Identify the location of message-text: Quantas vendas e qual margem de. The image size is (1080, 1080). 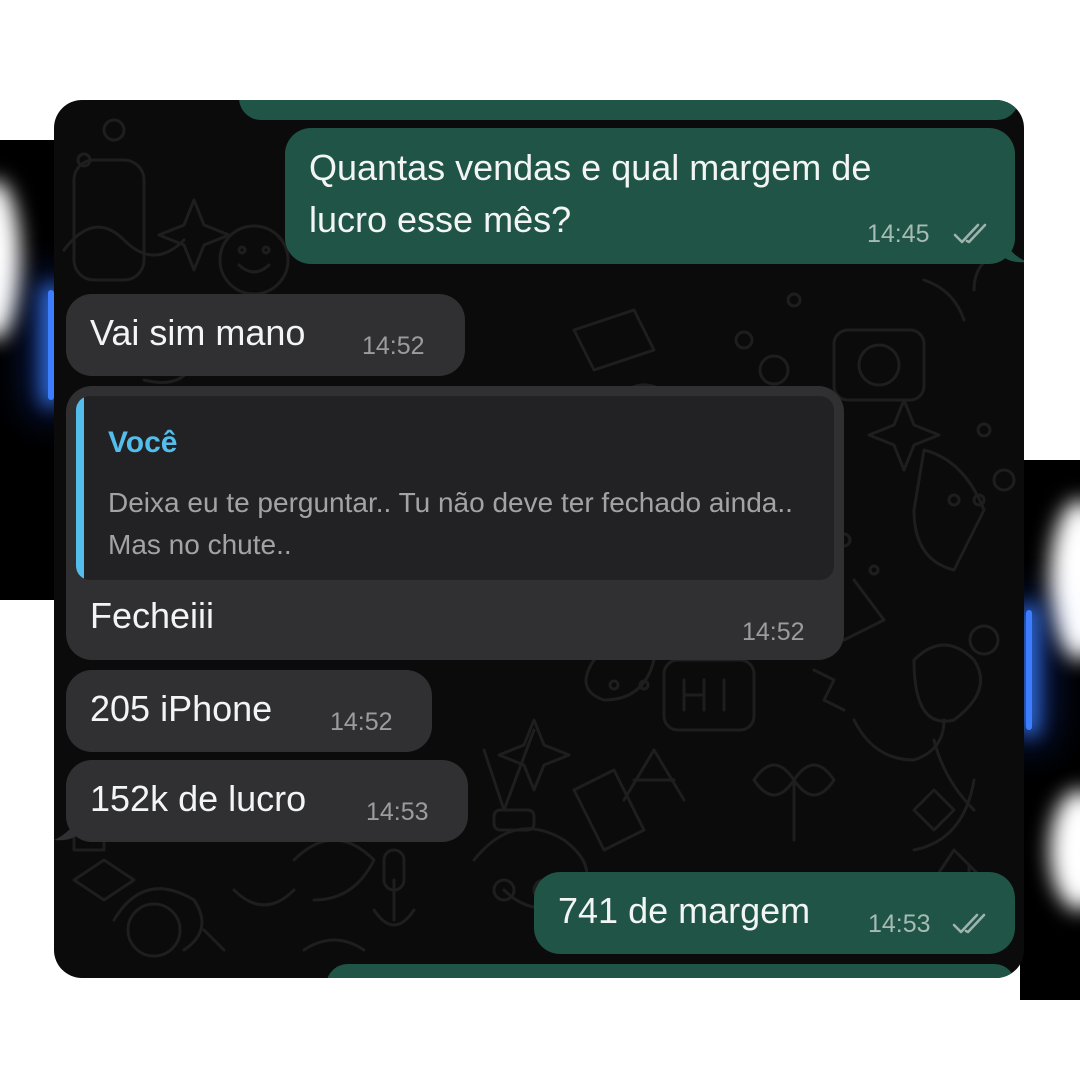
(590, 167).